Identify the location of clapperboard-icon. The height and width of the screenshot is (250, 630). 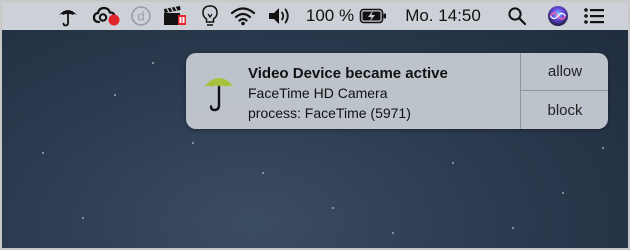
(175, 16).